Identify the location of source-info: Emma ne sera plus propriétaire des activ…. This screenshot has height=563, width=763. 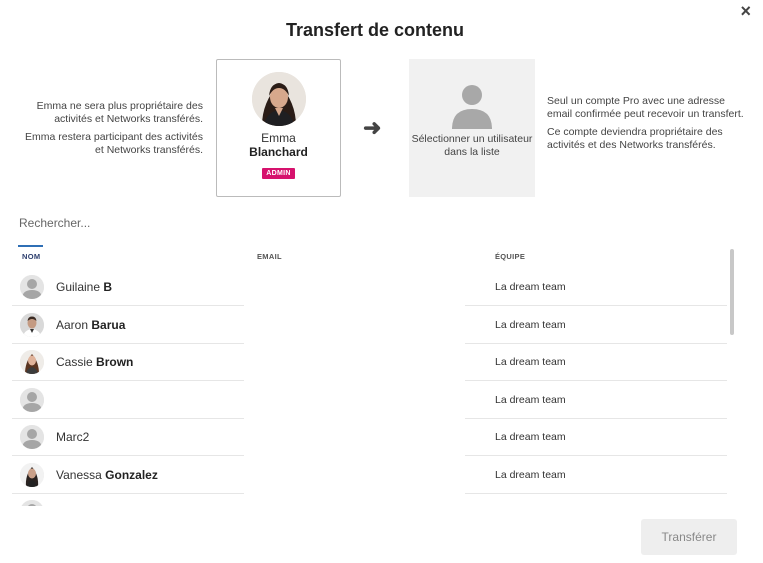
(108, 131).